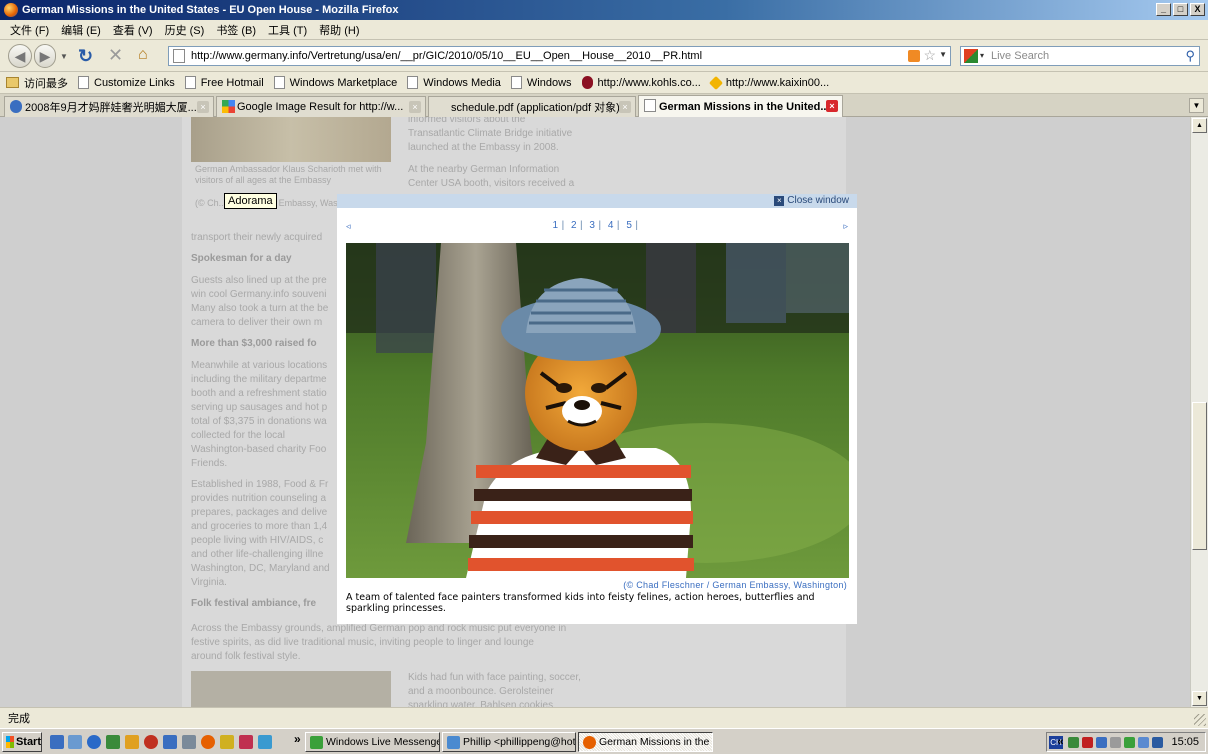 The height and width of the screenshot is (754, 1208). I want to click on task-windows-live-messenger: Windows Live Messenger, so click(372, 742).